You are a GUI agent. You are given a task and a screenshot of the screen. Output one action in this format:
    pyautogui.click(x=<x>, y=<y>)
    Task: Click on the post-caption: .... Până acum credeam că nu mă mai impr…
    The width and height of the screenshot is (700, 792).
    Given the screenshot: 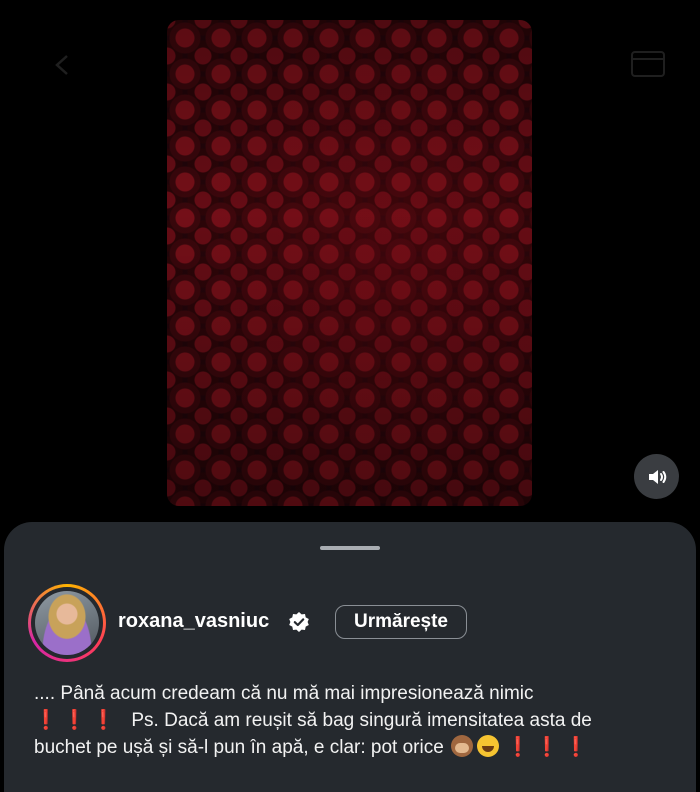 What is the action you would take?
    pyautogui.click(x=359, y=720)
    